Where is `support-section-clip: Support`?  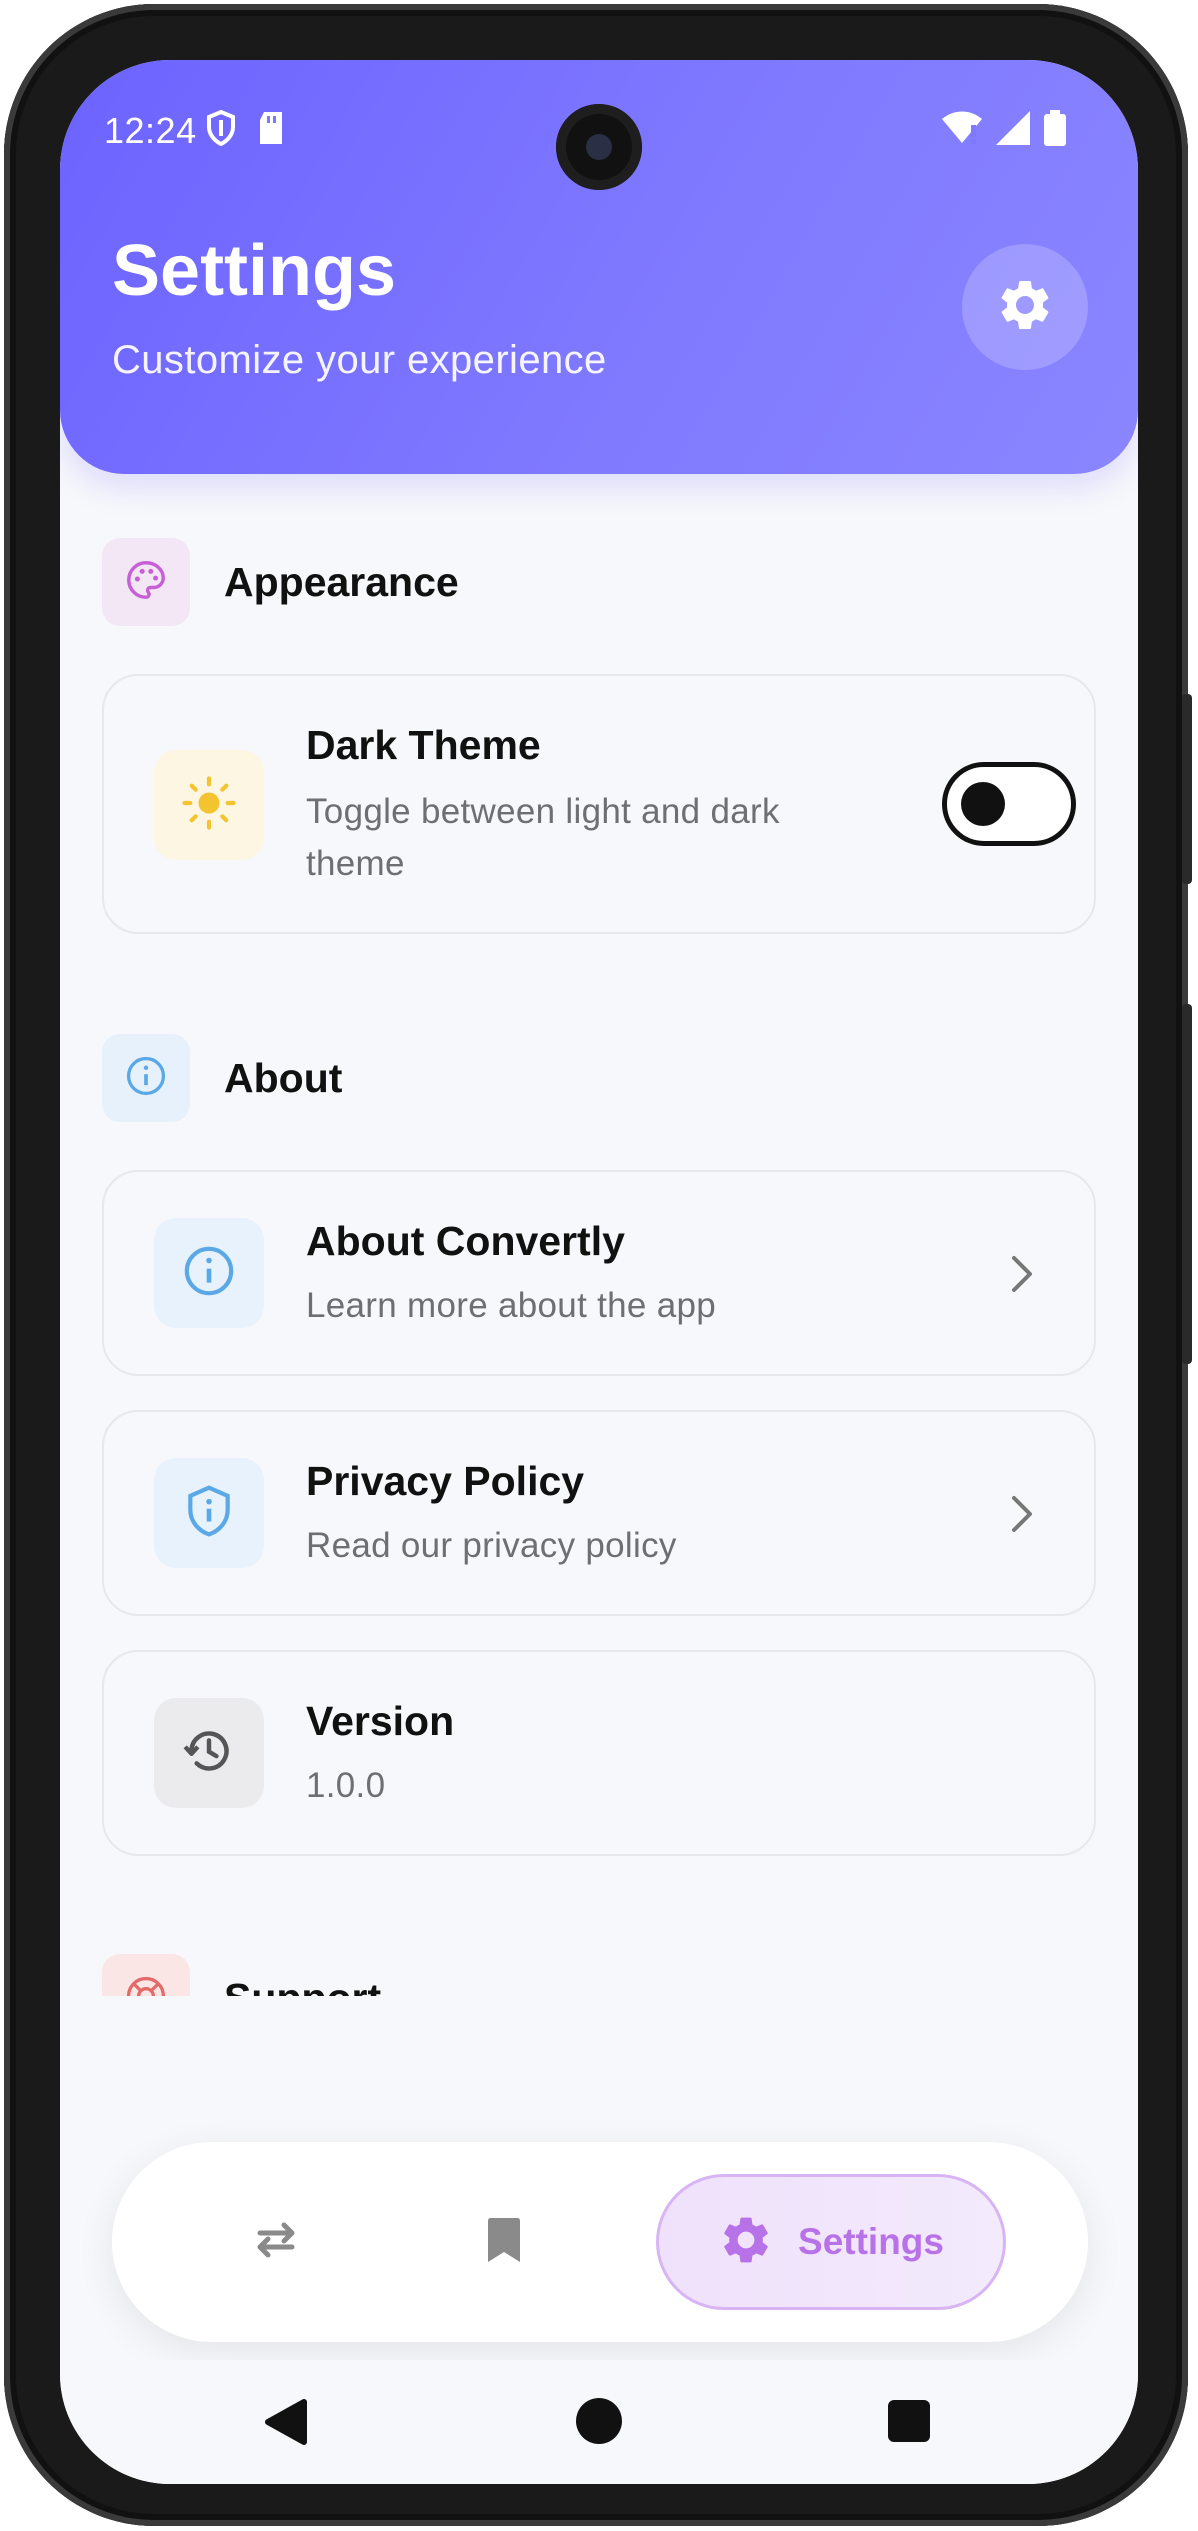
support-section-clip: Support is located at coordinates (599, 1968).